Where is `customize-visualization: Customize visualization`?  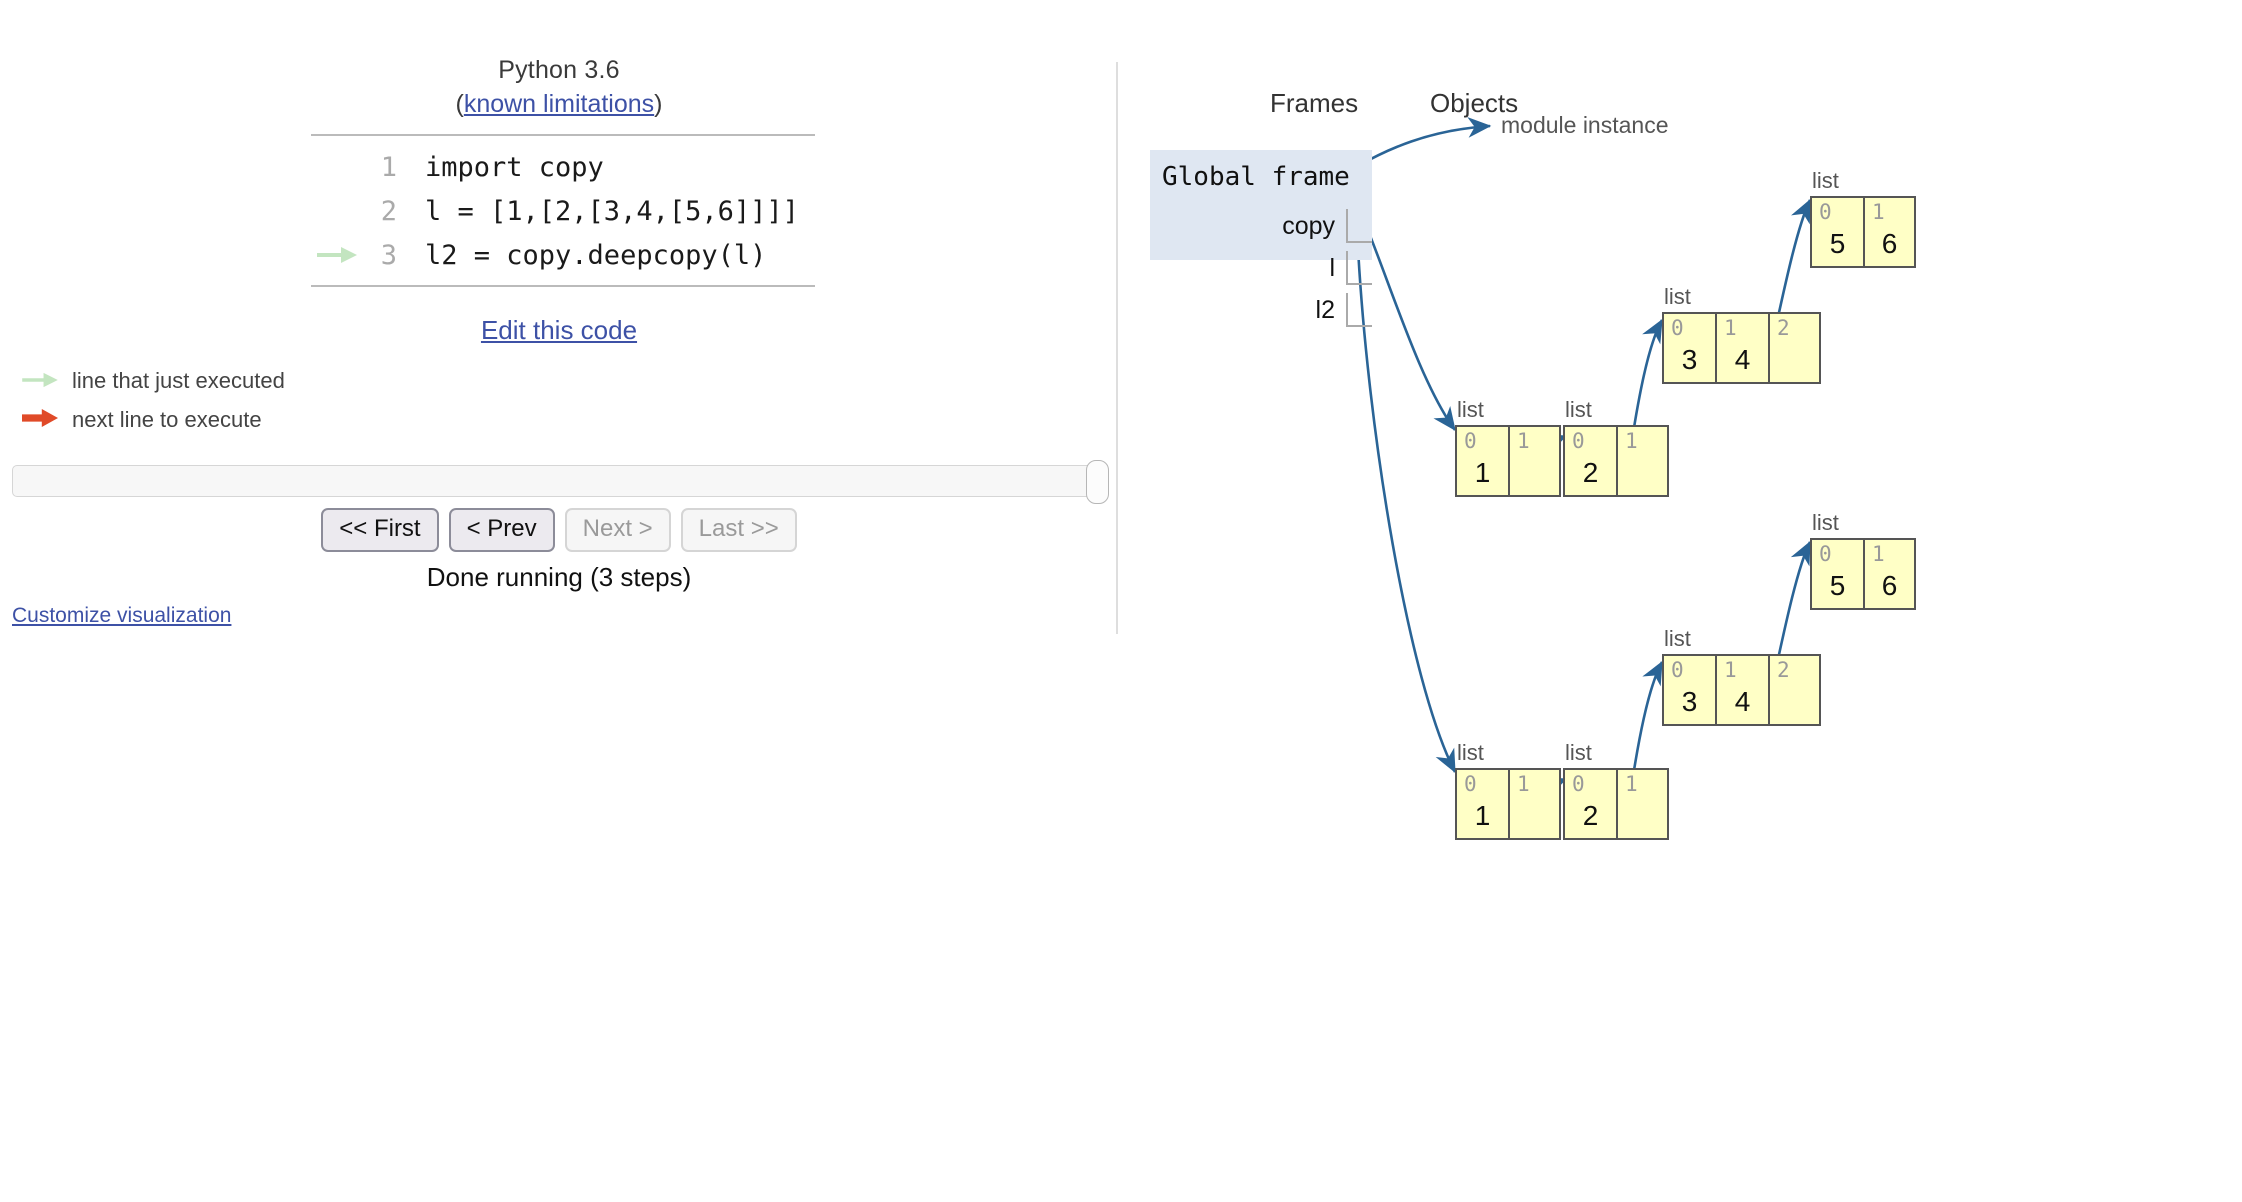
customize-visualization: Customize visualization is located at coordinates (121, 616).